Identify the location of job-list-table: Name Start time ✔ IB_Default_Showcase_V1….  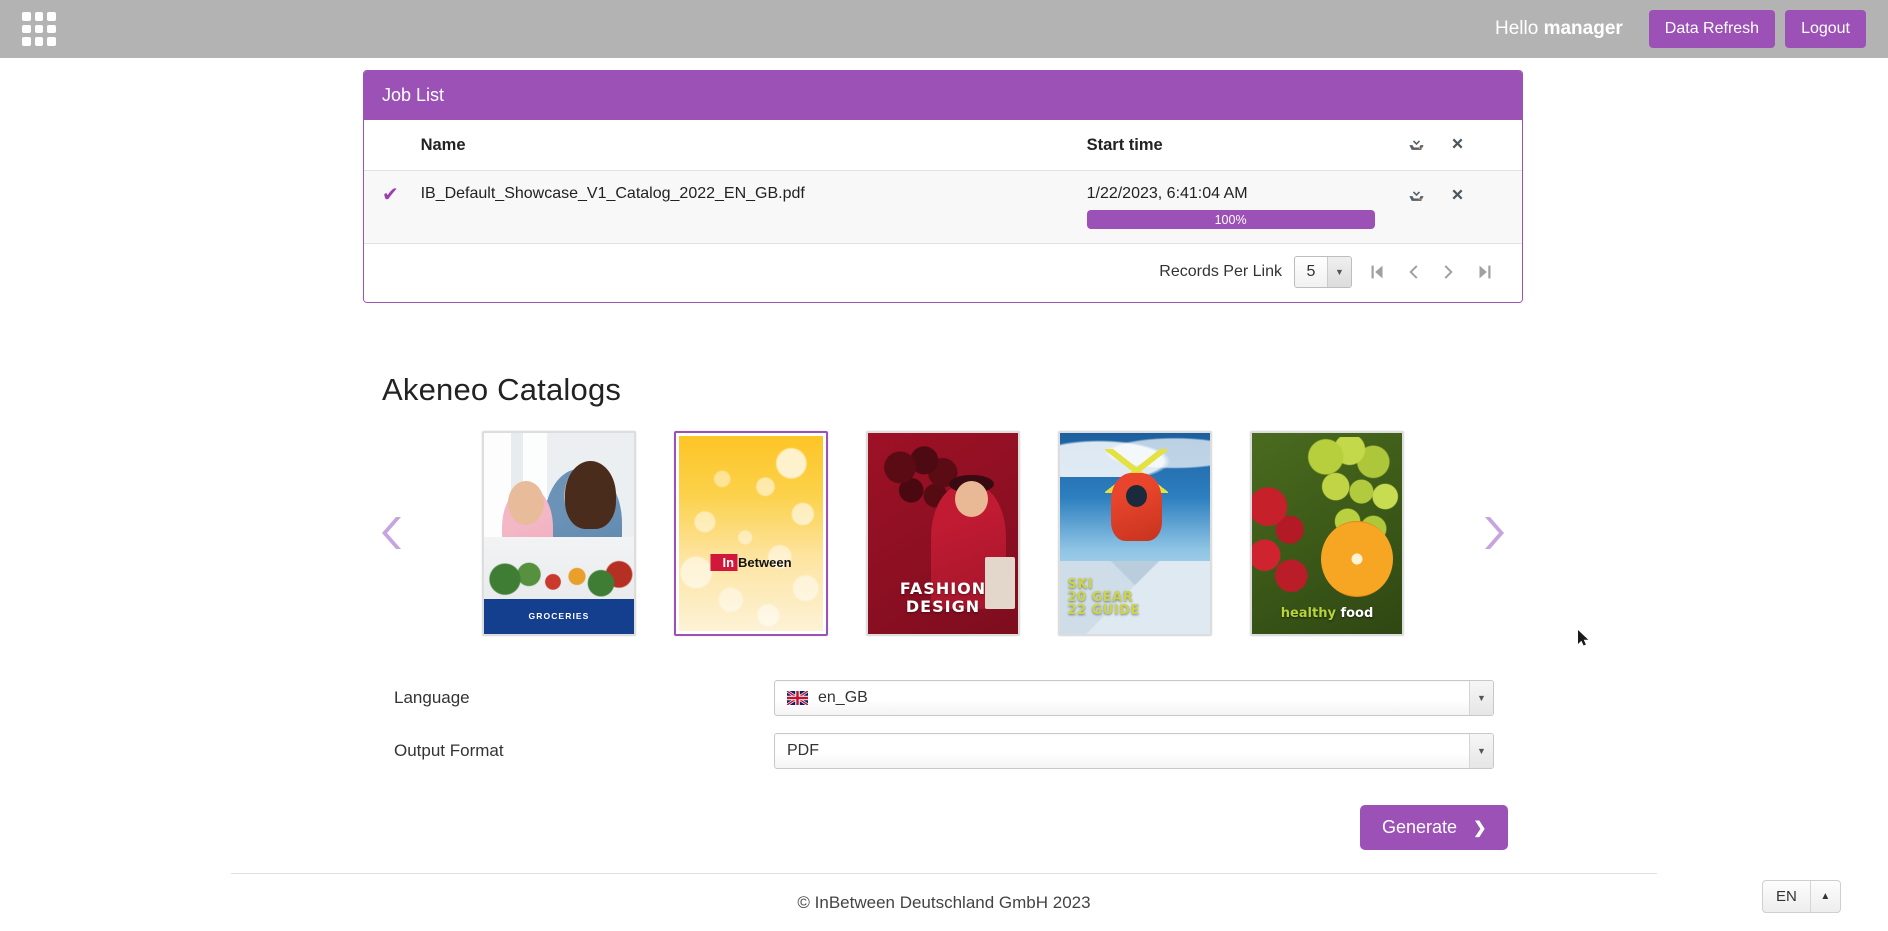
(943, 182).